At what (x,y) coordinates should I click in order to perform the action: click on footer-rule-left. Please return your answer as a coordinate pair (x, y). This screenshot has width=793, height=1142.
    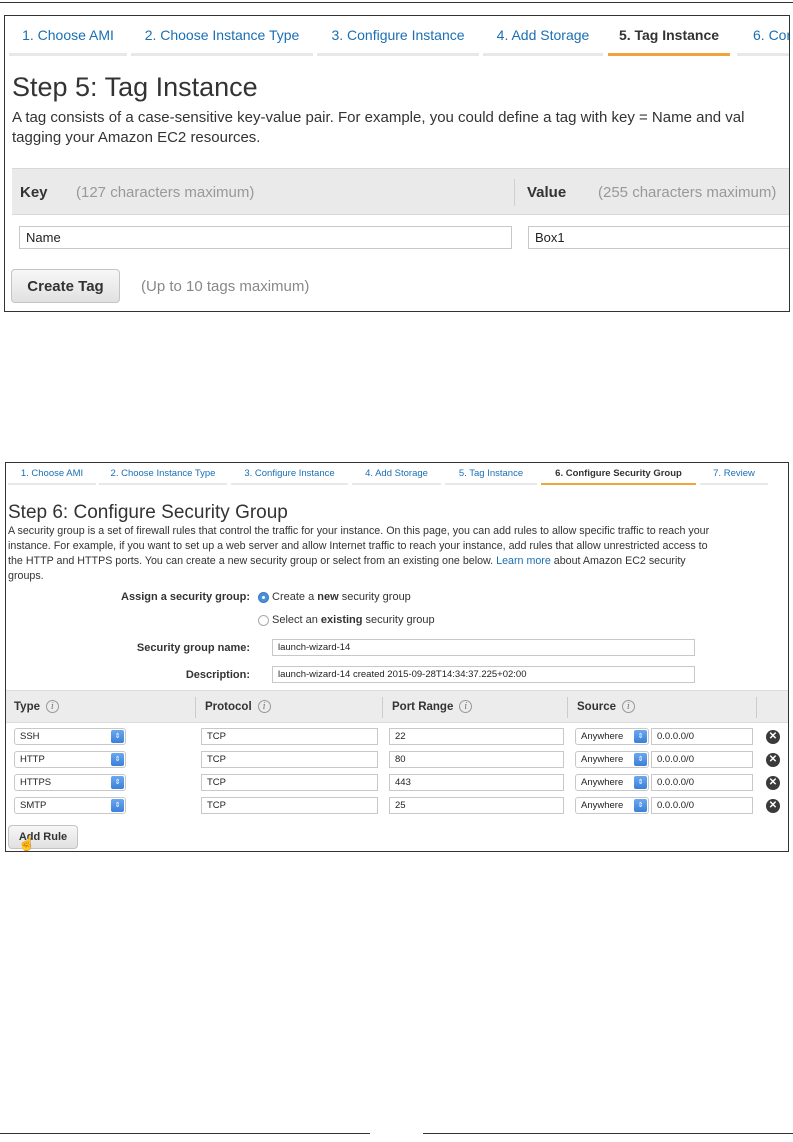
    Looking at the image, I should click on (185, 1133).